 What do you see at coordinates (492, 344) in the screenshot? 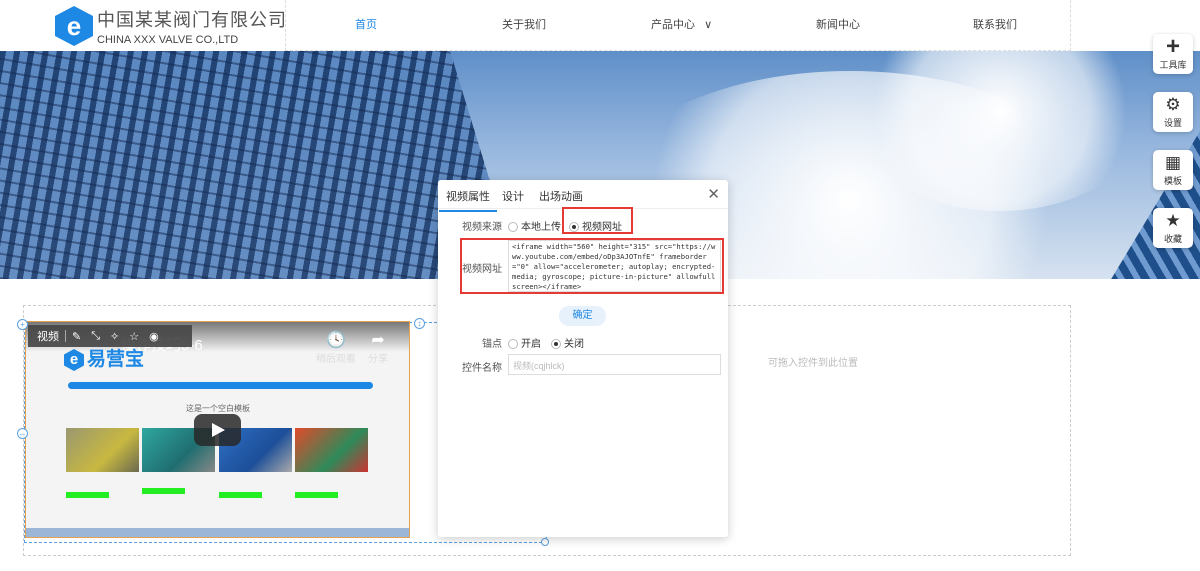
I see `anchor-label: 锚点` at bounding box center [492, 344].